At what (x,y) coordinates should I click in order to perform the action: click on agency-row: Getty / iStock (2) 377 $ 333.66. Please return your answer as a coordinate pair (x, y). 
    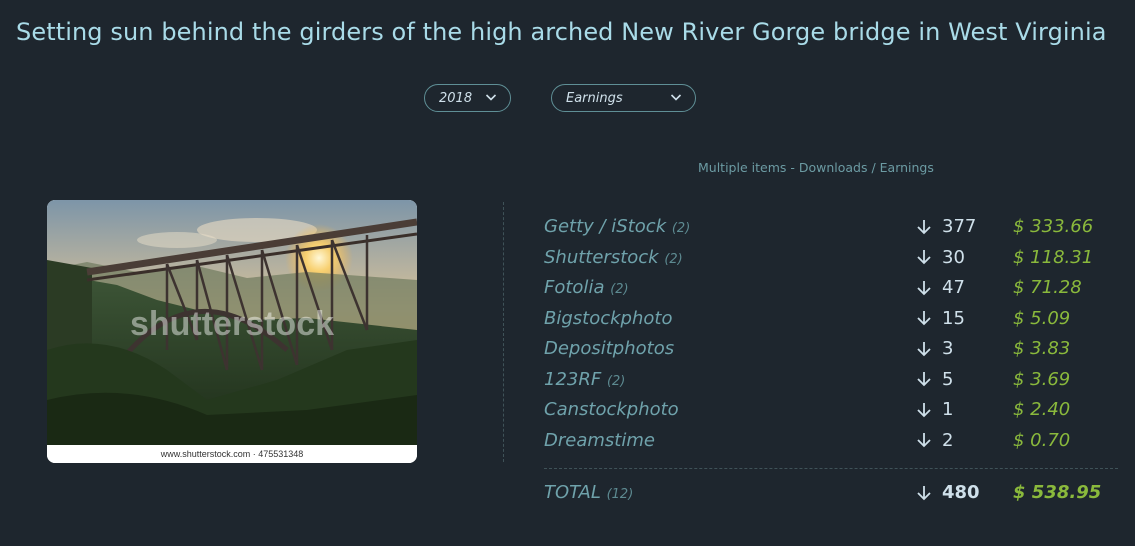
    Looking at the image, I should click on (831, 231).